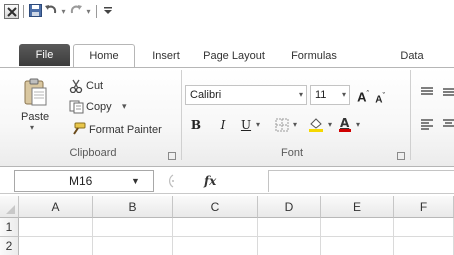 This screenshot has width=454, height=255. What do you see at coordinates (215, 227) in the screenshot?
I see `cell-c1` at bounding box center [215, 227].